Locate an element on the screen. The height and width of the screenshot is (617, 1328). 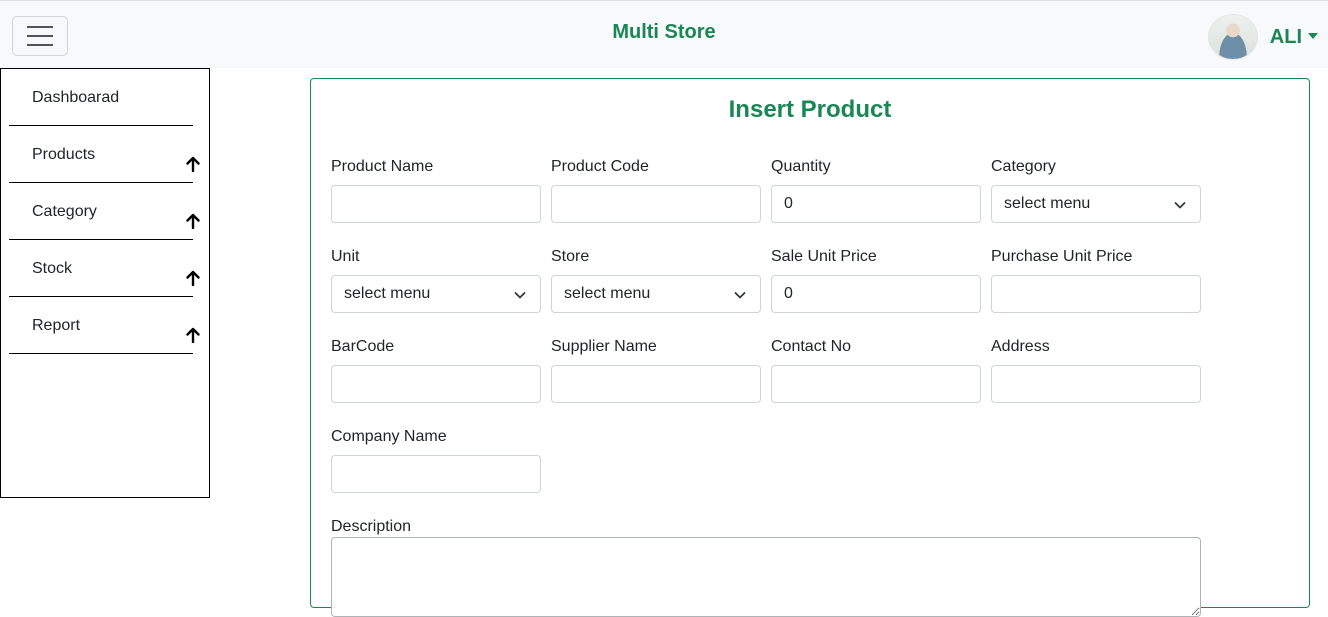
field-product-code: Product Code is located at coordinates (656, 189).